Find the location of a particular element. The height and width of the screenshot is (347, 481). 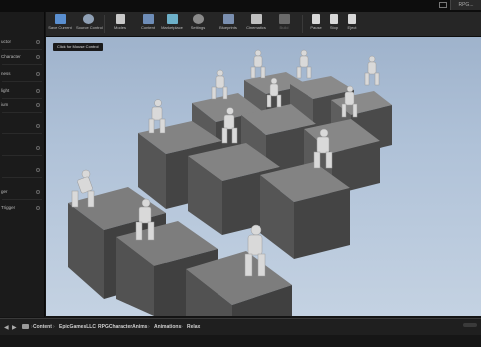

stop-icon is located at coordinates (334, 19).